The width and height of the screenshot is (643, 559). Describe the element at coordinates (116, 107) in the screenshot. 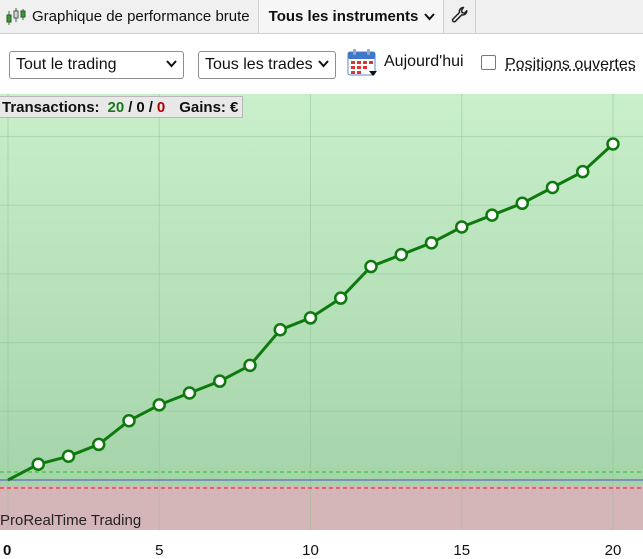

I see `total-trades-count: 20` at that location.